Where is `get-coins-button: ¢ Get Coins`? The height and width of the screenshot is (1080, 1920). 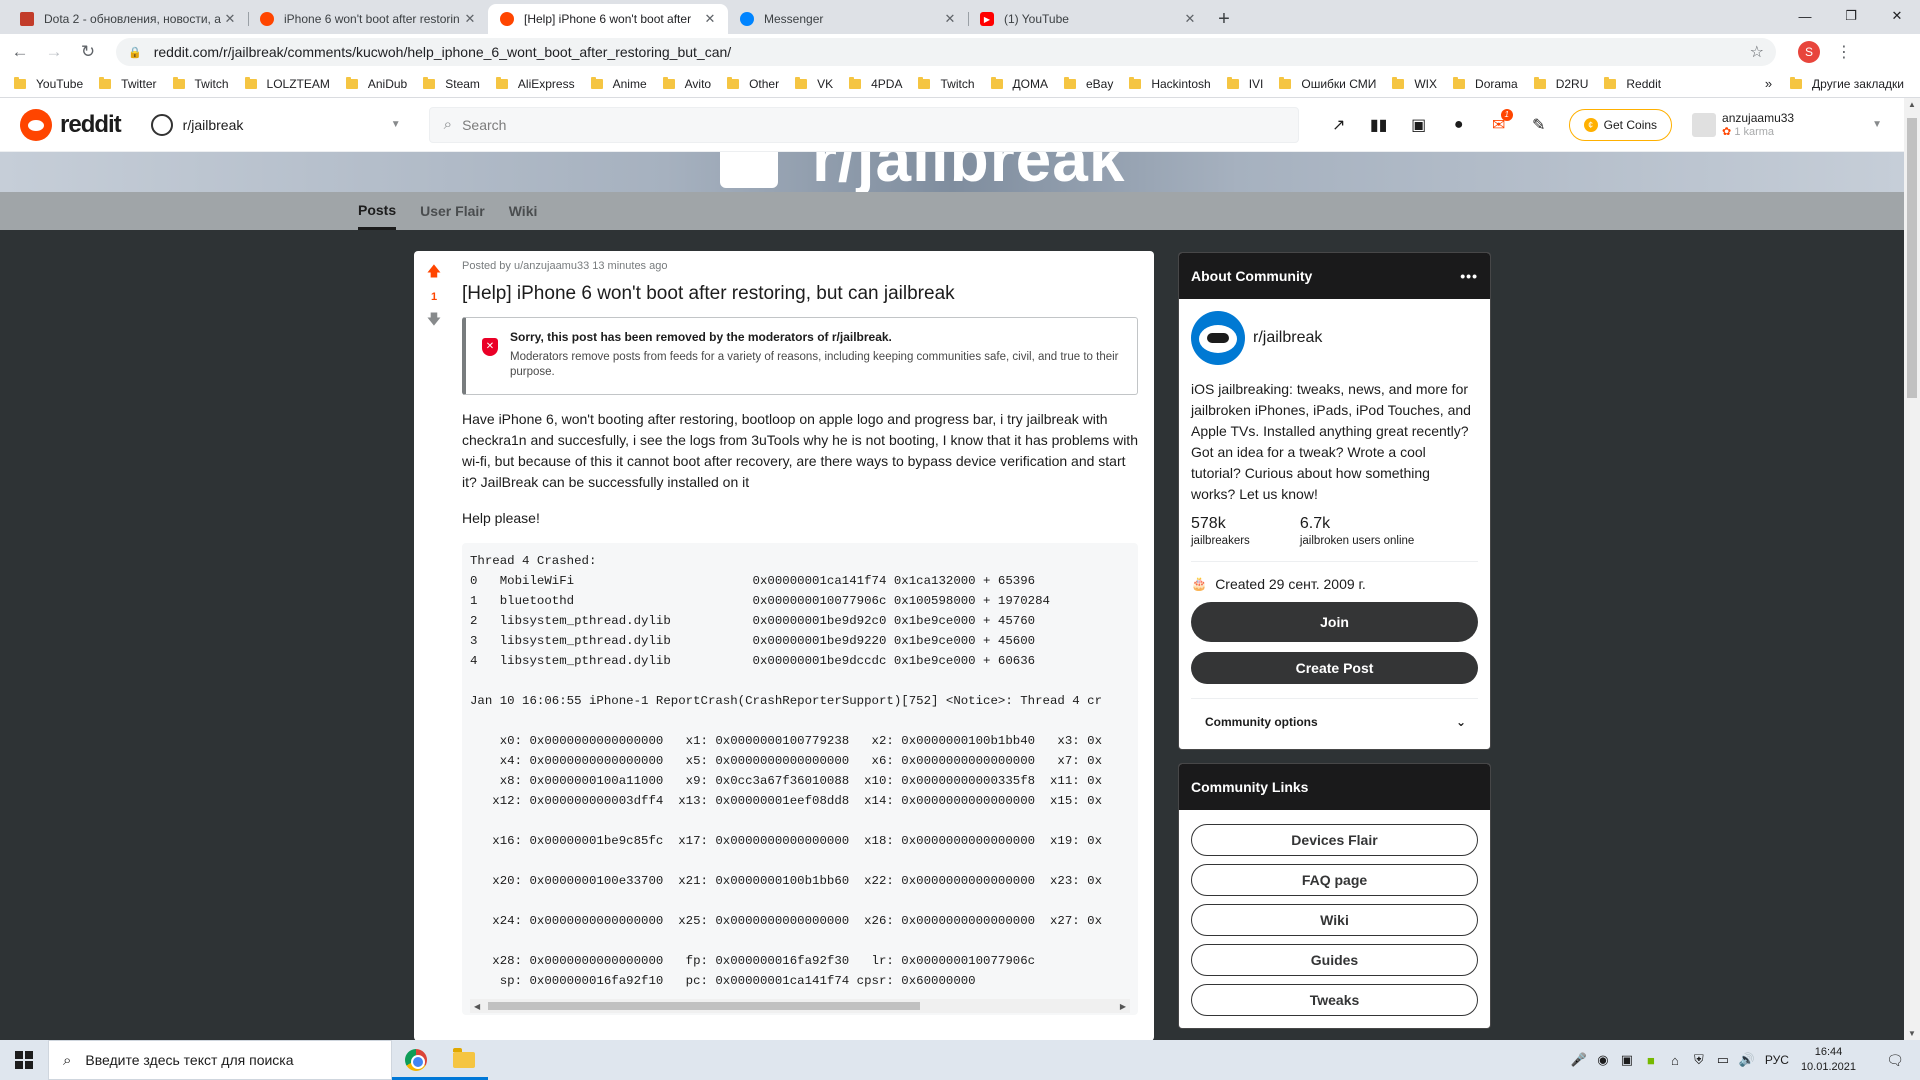 get-coins-button: ¢ Get Coins is located at coordinates (1620, 124).